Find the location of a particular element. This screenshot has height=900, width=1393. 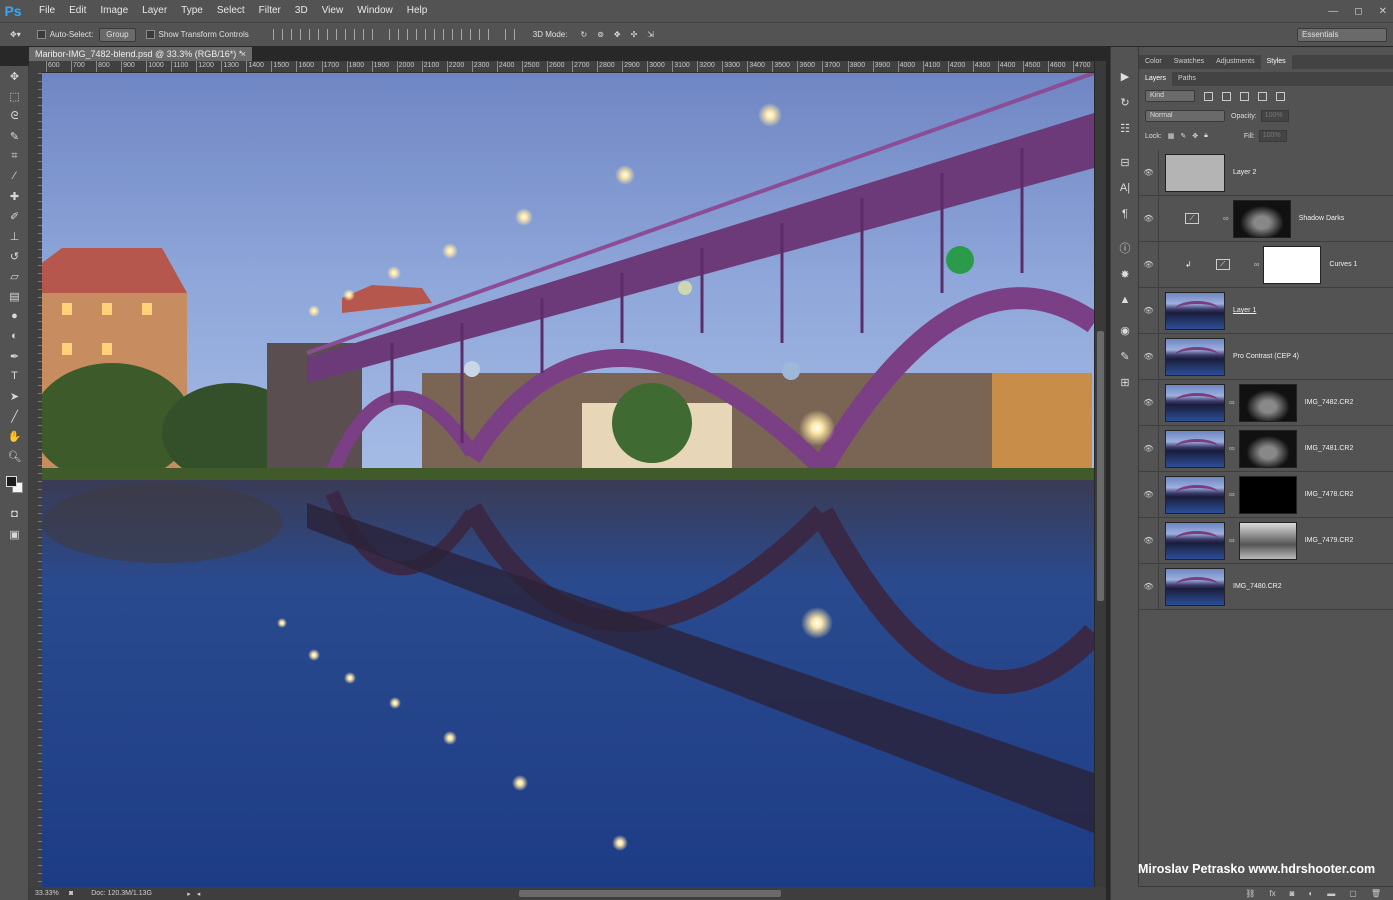

menu-select: Select is located at coordinates (231, 11).